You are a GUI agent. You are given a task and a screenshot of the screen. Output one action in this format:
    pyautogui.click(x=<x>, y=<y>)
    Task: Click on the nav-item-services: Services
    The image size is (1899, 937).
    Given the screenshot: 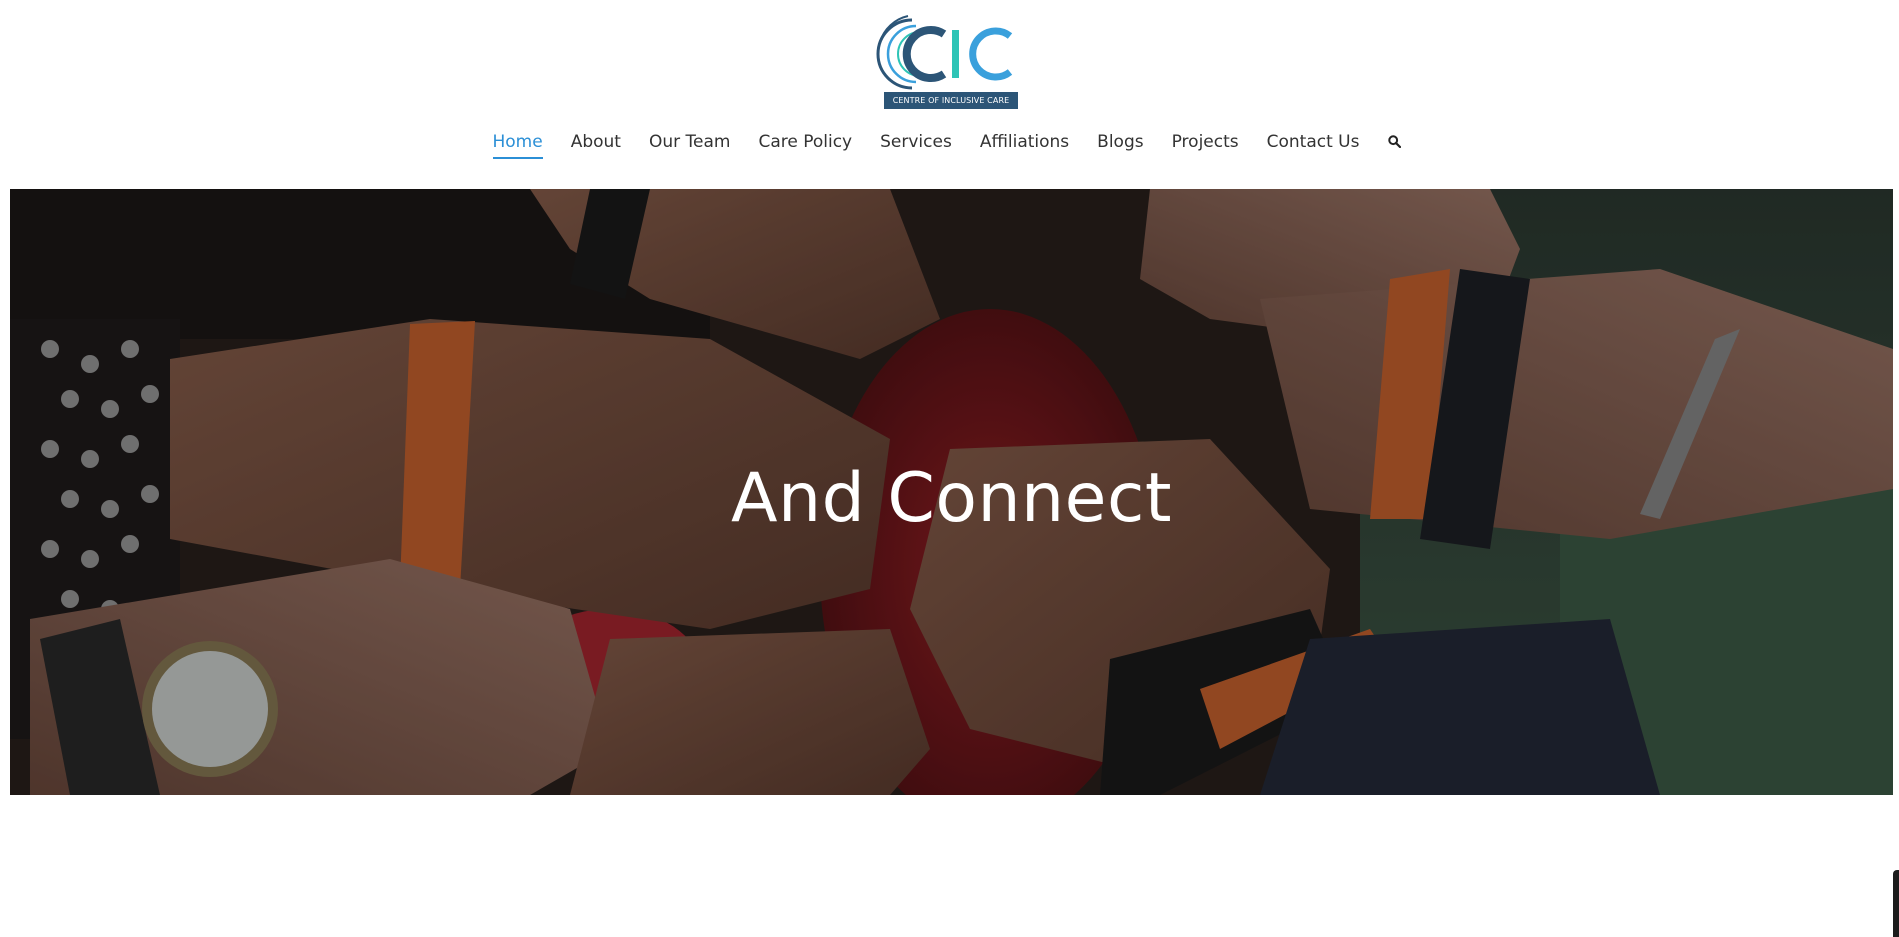 What is the action you would take?
    pyautogui.click(x=916, y=140)
    